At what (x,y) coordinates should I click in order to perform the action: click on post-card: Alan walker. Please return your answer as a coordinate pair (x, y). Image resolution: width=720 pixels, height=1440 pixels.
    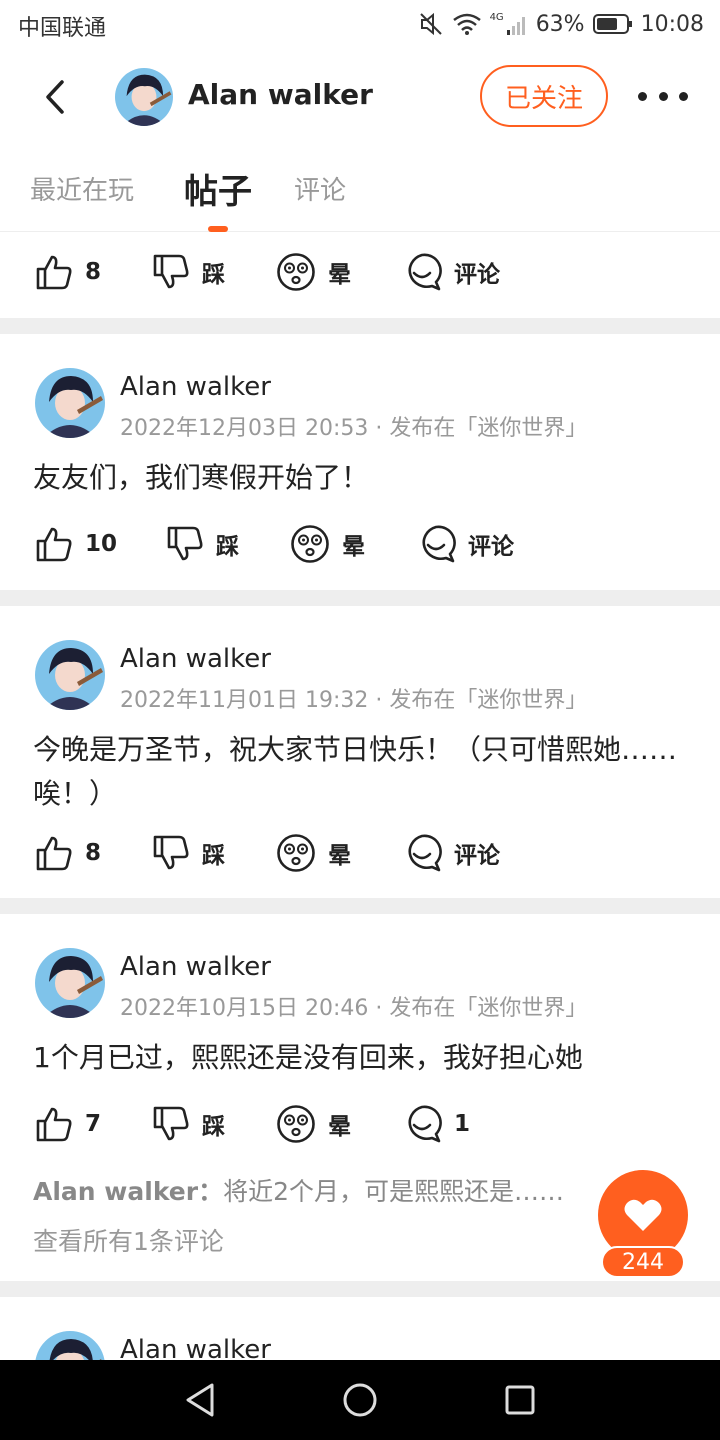
    Looking at the image, I should click on (360, 1328).